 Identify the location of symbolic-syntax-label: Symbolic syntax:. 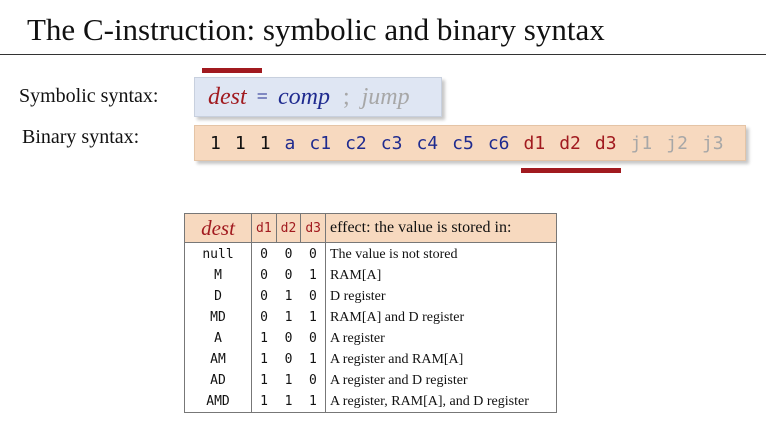
(89, 96).